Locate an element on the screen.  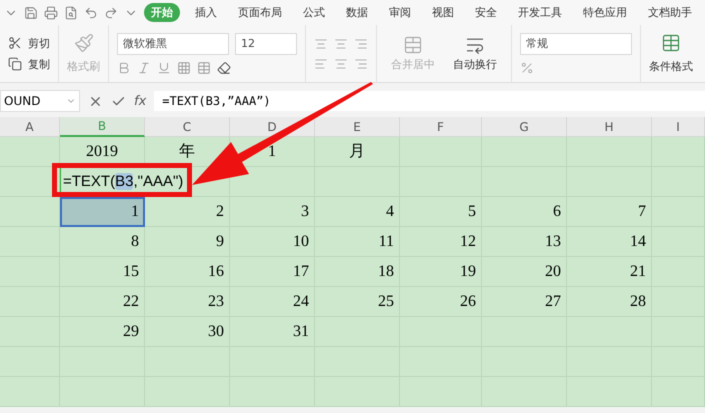
table-cell: 31 is located at coordinates (272, 332).